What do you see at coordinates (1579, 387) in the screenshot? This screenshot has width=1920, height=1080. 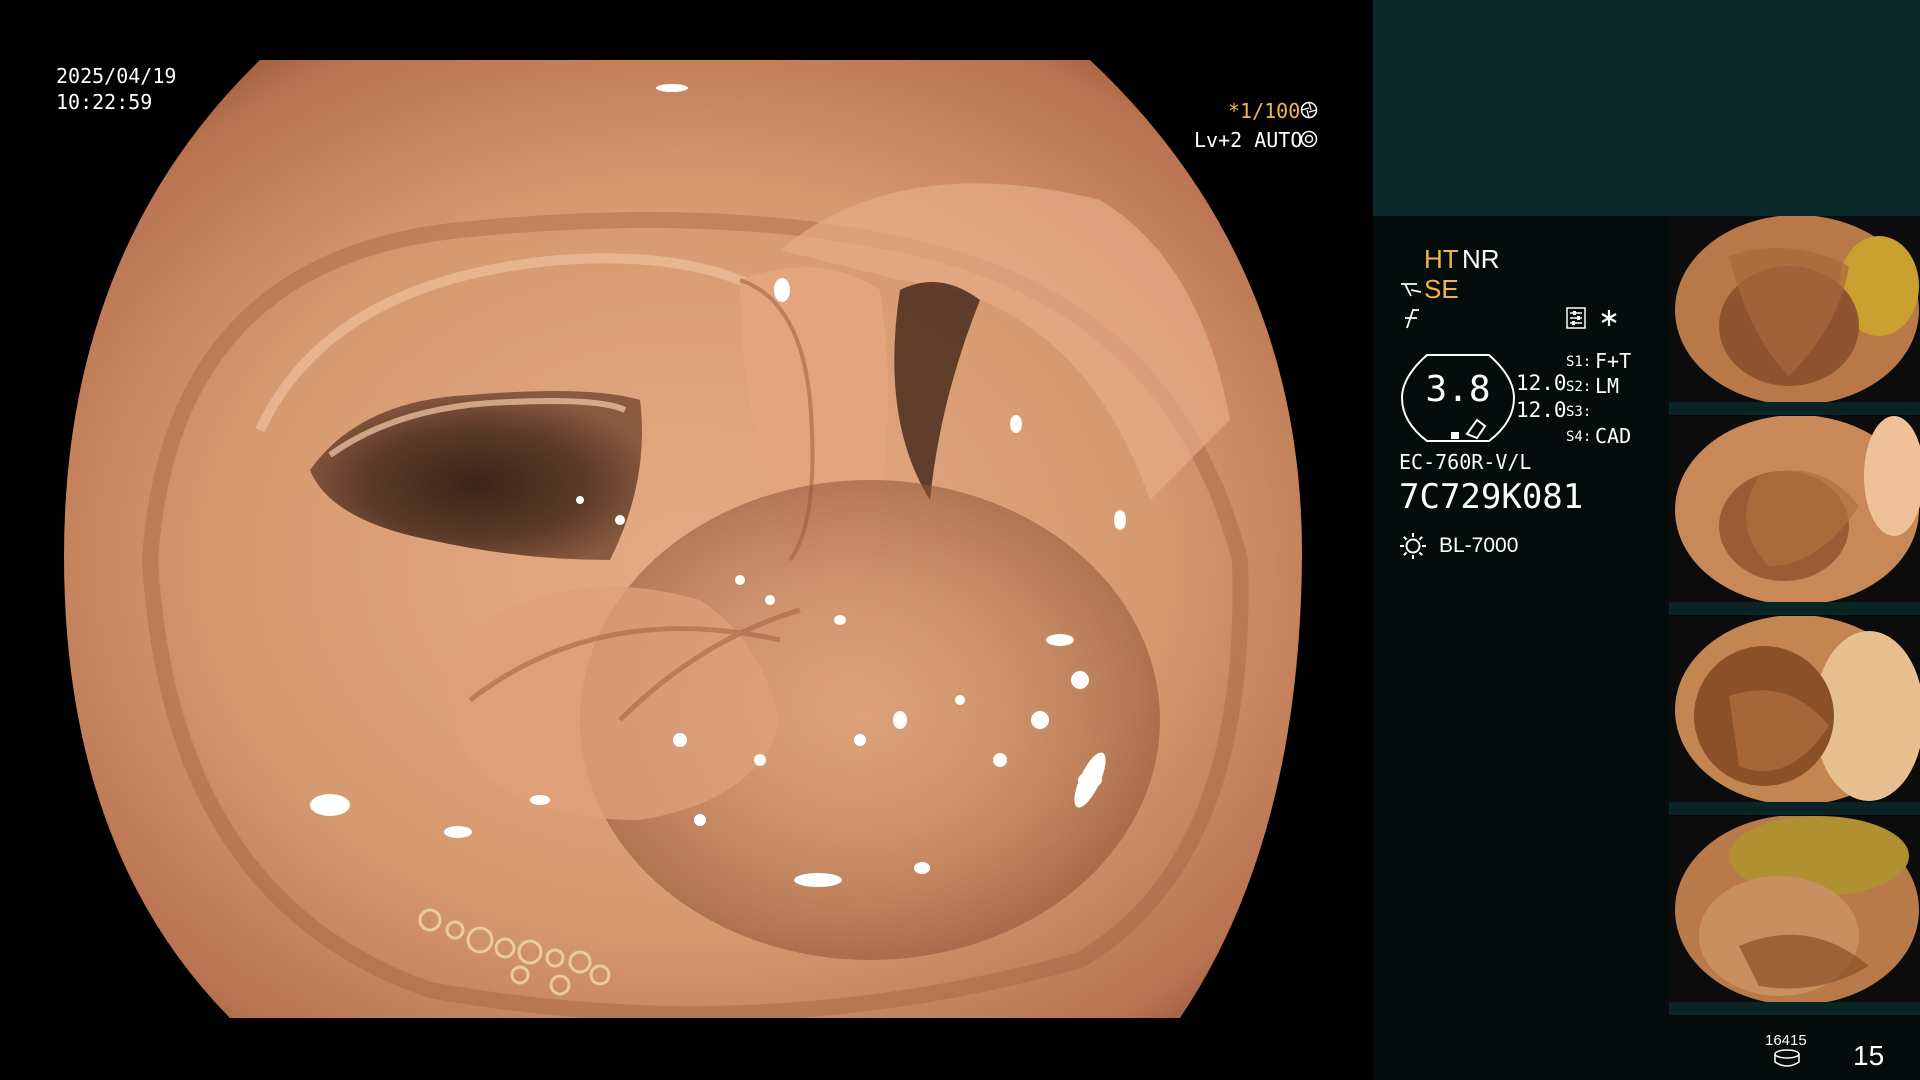 I see `slot-2-label: S2:` at bounding box center [1579, 387].